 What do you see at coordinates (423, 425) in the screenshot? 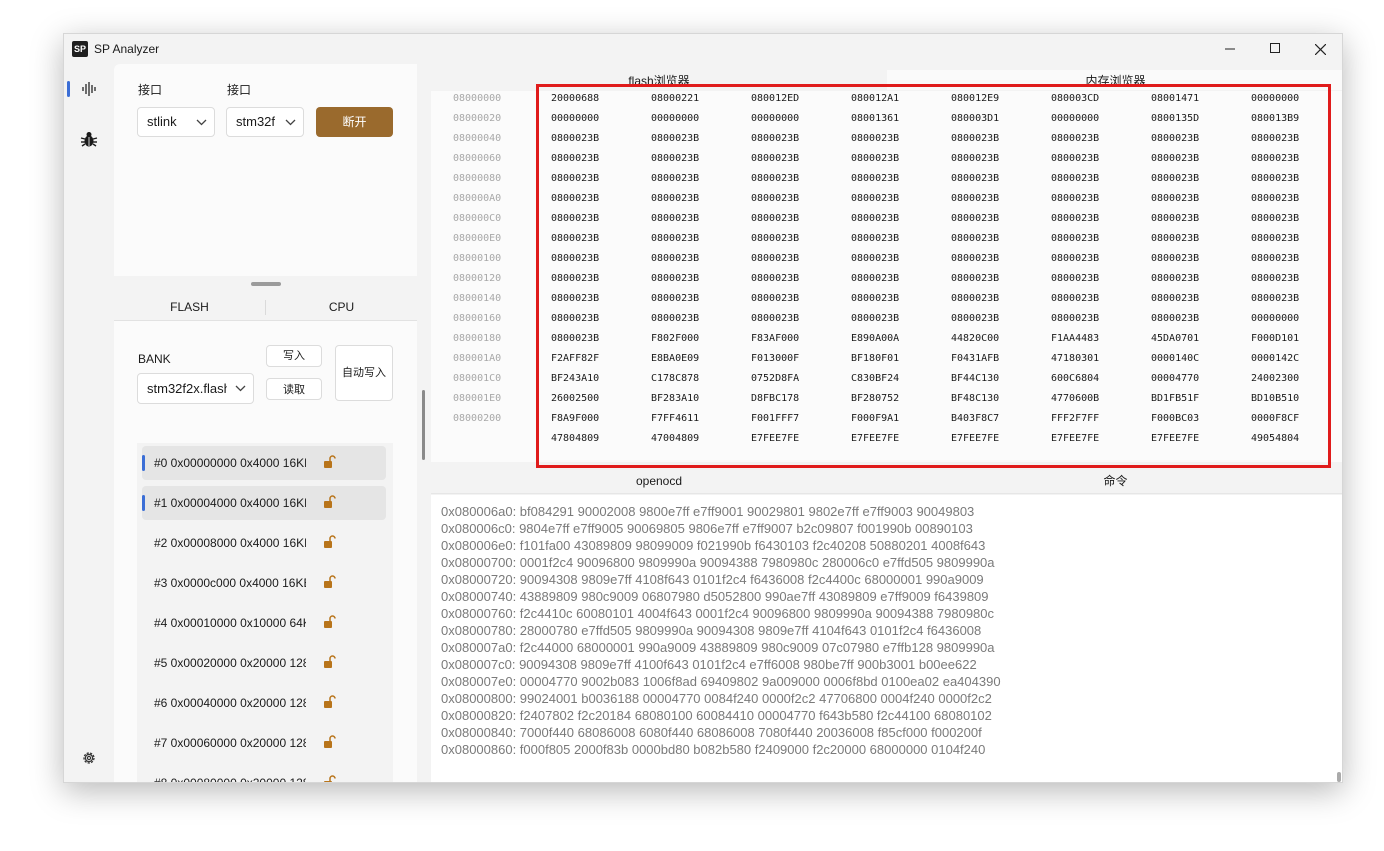
I see `splitter-scrollbar` at bounding box center [423, 425].